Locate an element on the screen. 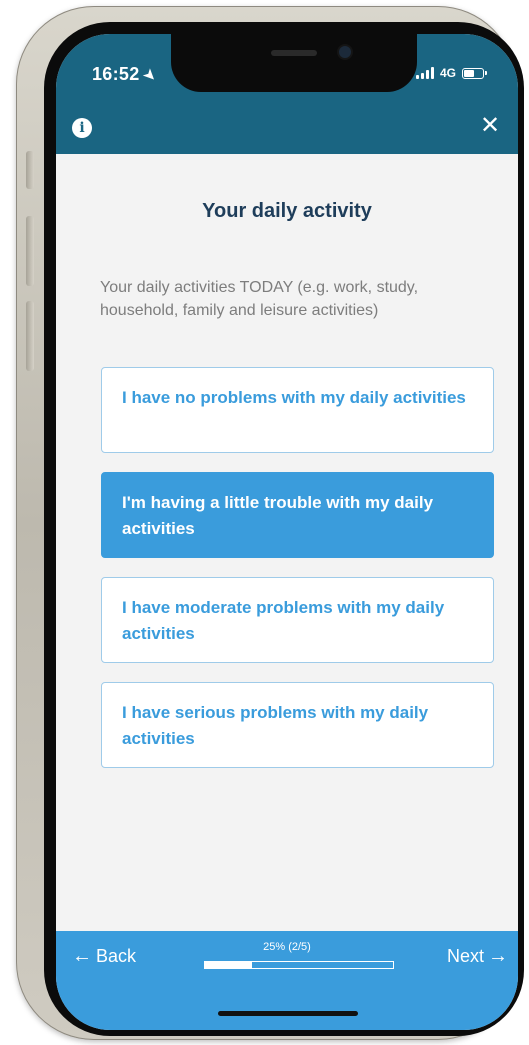  home-indicator is located at coordinates (288, 1013).